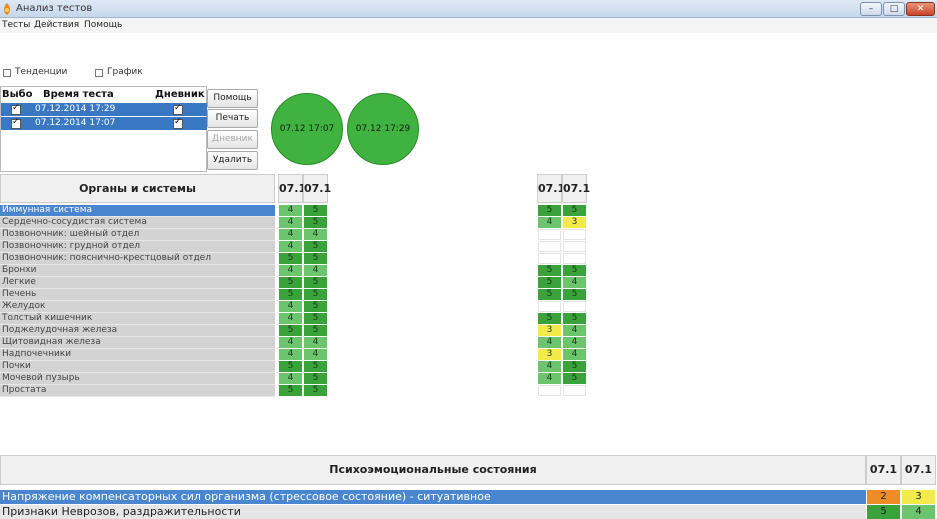 The image size is (937, 519). Describe the element at coordinates (137, 367) in the screenshot. I see `organ-row: Почки` at that location.